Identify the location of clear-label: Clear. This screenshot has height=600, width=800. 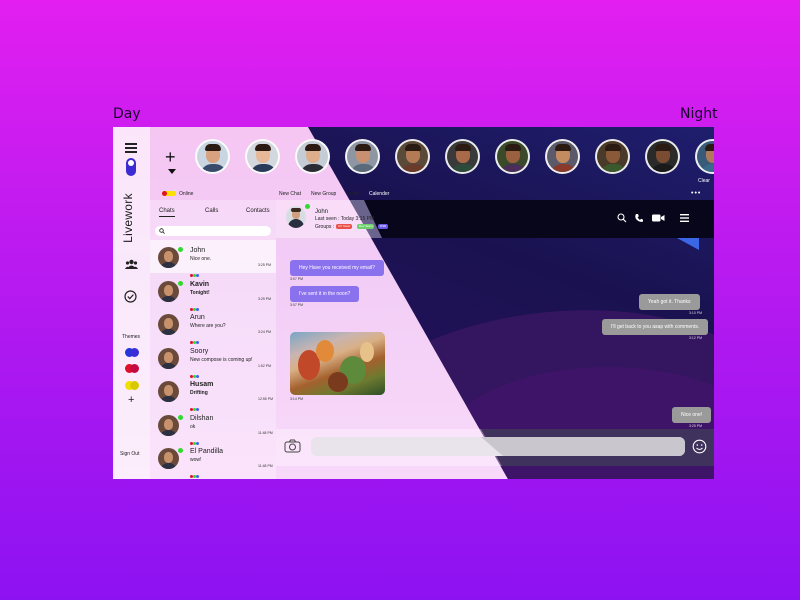
(704, 181).